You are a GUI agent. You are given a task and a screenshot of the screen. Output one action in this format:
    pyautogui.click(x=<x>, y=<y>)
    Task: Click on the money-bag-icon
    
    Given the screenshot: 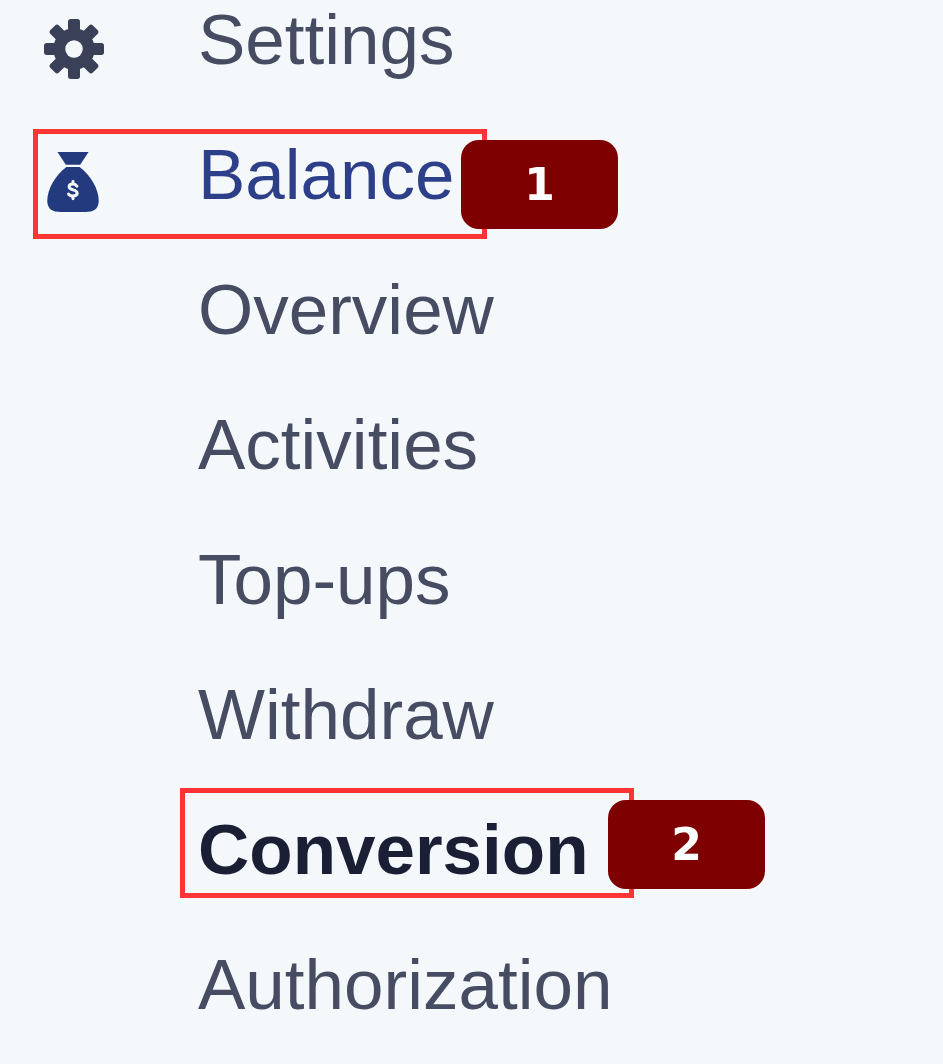 What is the action you would take?
    pyautogui.click(x=73, y=182)
    